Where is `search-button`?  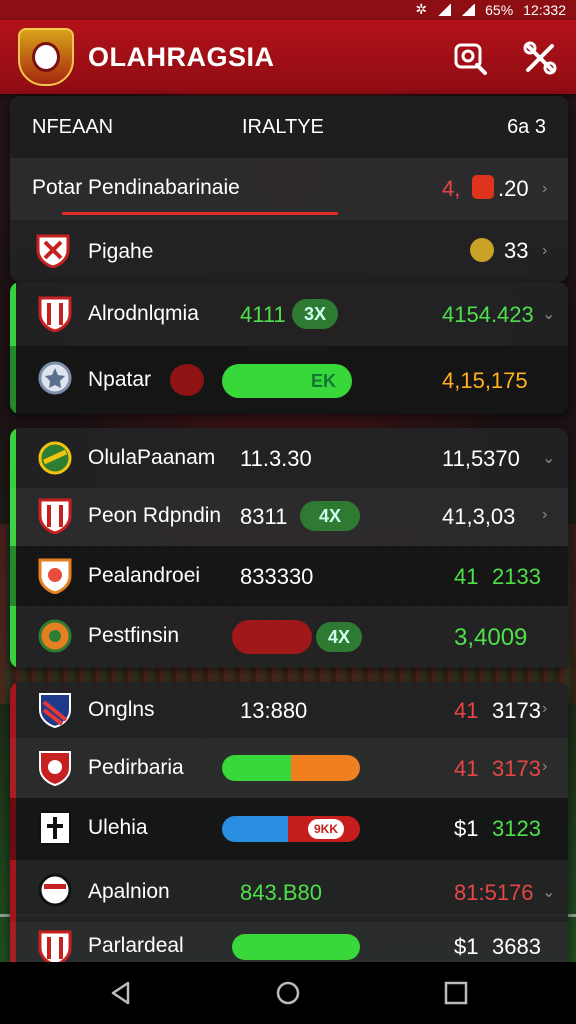
search-button is located at coordinates (470, 58).